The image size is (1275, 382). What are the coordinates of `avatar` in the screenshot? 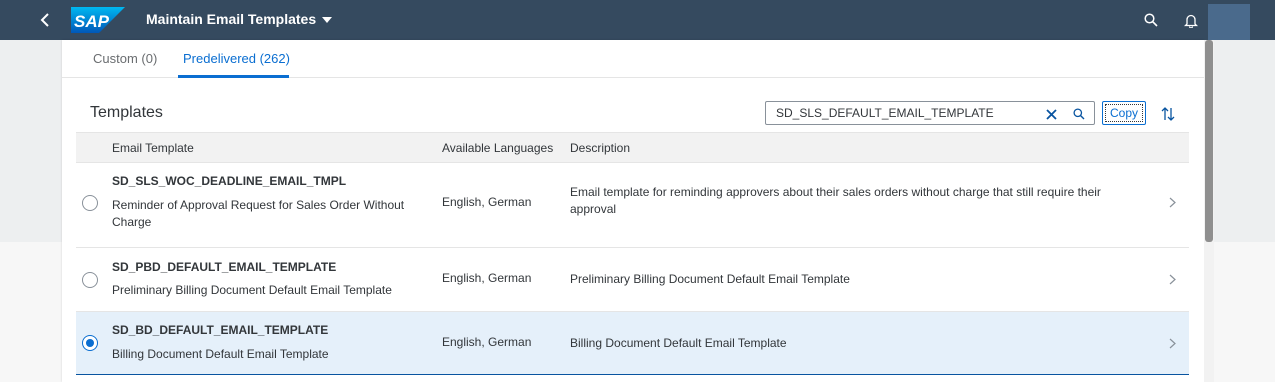 It's located at (1229, 22).